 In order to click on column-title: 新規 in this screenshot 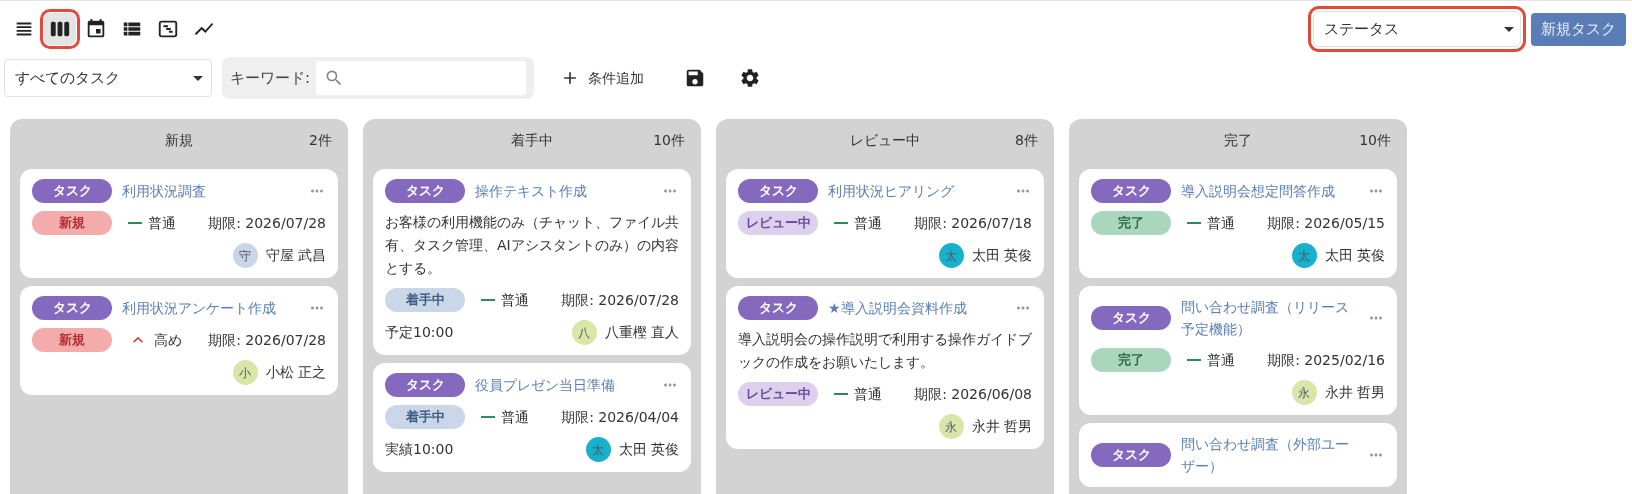, I will do `click(179, 140)`.